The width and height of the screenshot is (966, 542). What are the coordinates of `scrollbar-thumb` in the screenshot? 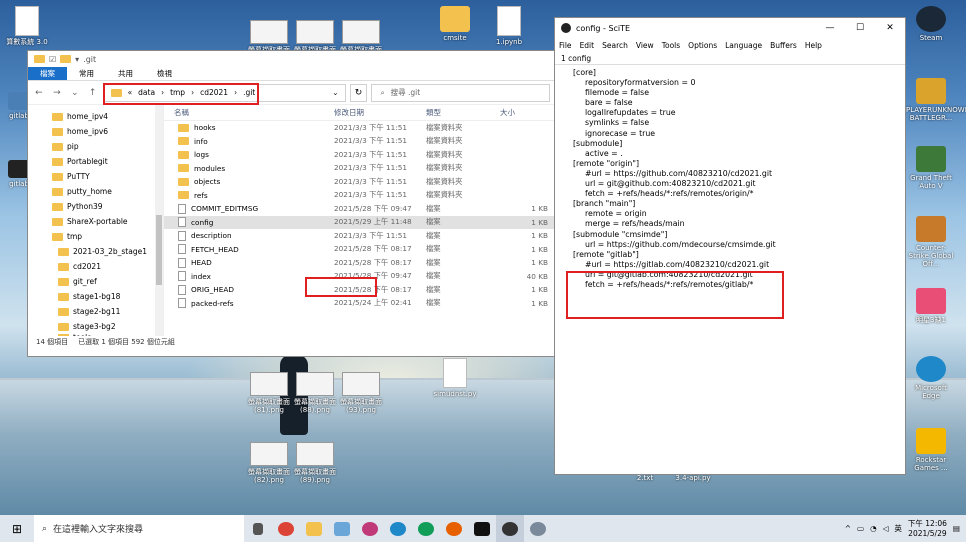 It's located at (159, 250).